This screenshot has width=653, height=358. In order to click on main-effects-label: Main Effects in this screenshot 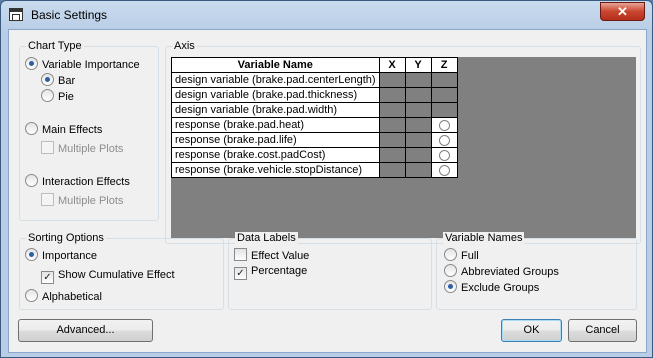, I will do `click(72, 130)`.